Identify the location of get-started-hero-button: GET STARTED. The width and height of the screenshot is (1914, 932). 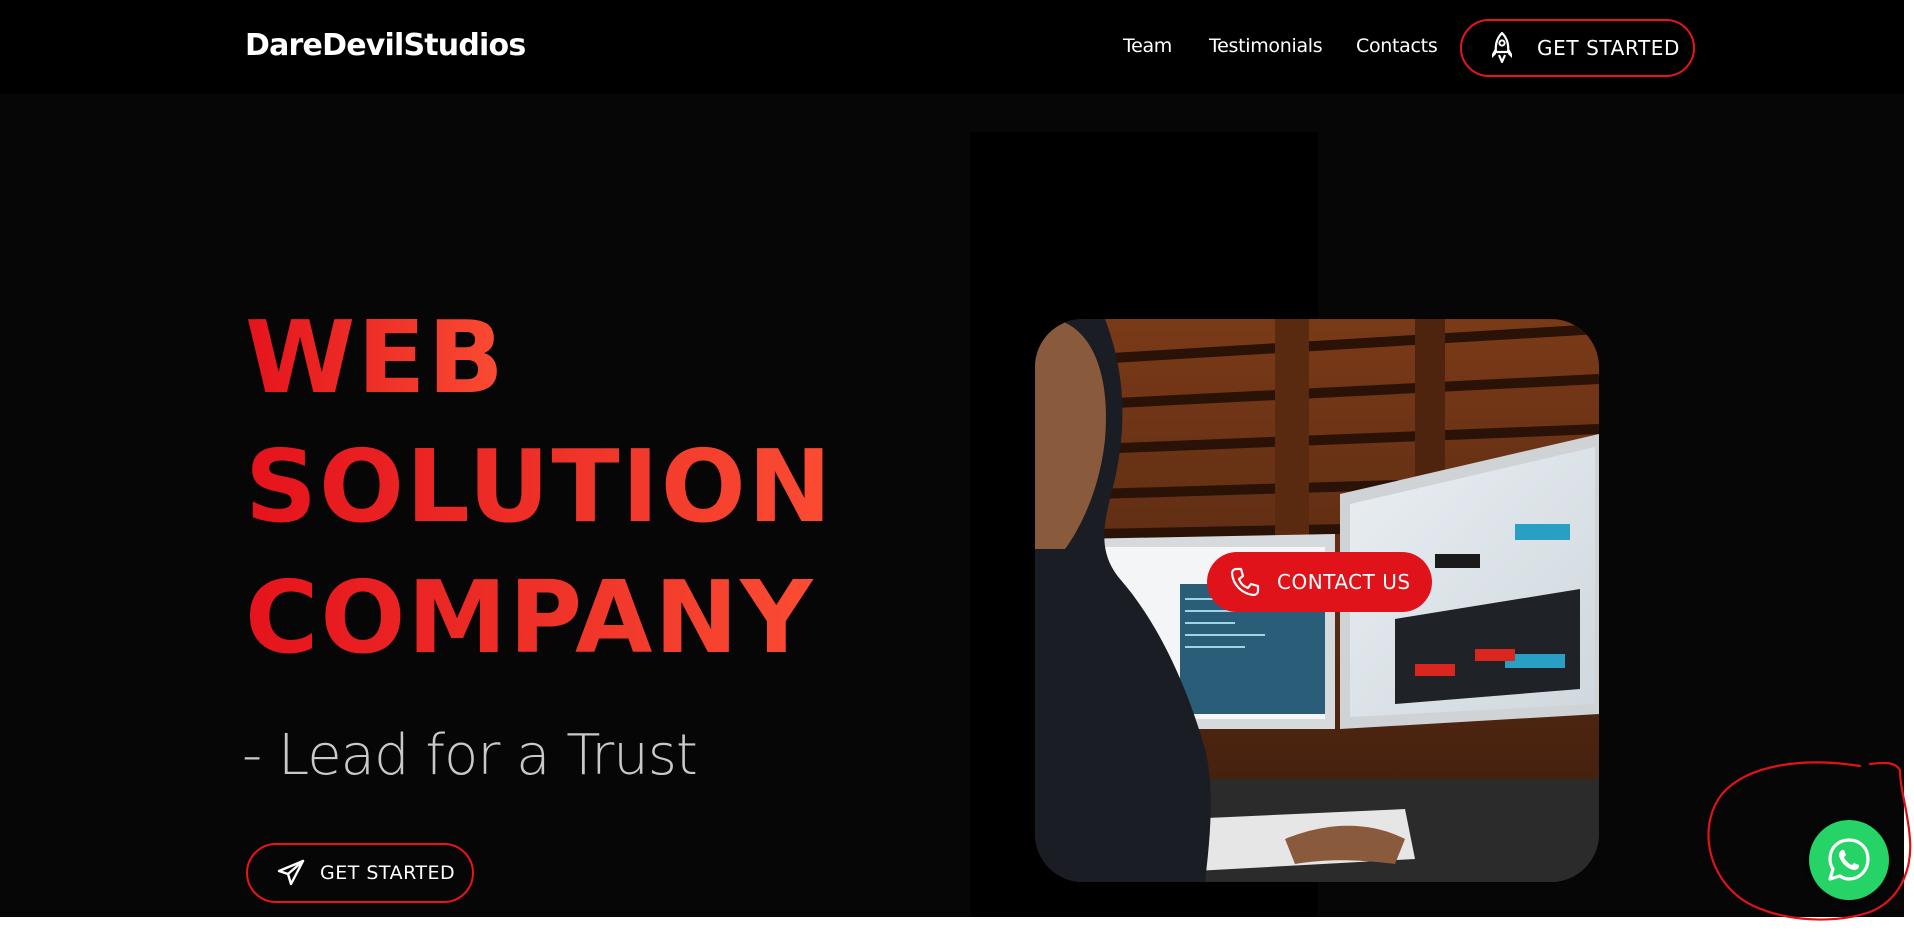
(360, 873).